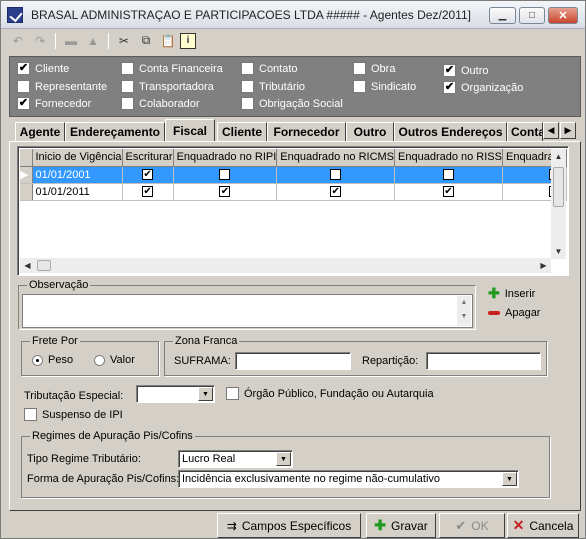  Describe the element at coordinates (336, 158) in the screenshot. I see `column-header: Enquadrado no RICMS` at that location.